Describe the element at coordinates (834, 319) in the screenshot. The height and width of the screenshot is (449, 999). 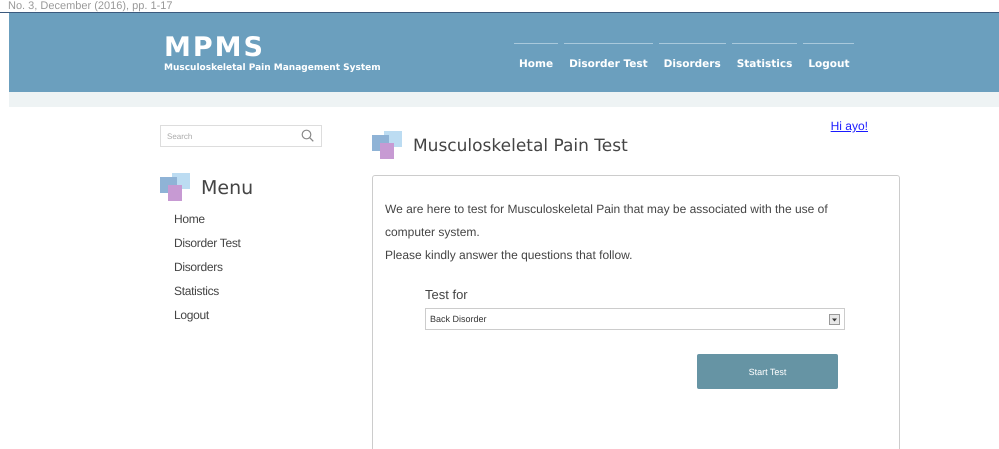
I see `dropdown-icon` at that location.